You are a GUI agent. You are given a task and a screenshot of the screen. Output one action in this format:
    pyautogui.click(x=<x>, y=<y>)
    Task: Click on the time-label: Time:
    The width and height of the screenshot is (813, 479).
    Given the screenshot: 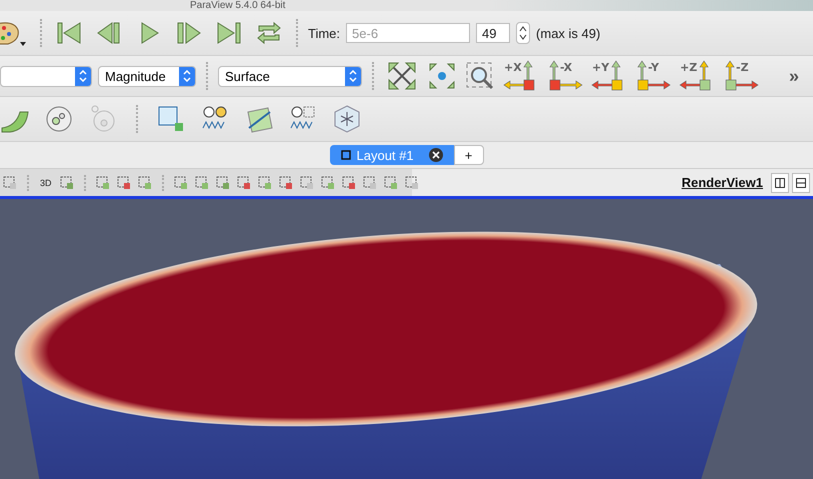 What is the action you would take?
    pyautogui.click(x=324, y=33)
    